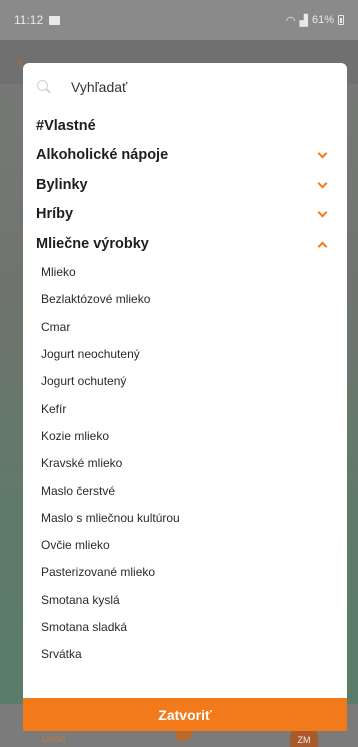  Describe the element at coordinates (62, 184) in the screenshot. I see `category-label: Bylinky` at that location.